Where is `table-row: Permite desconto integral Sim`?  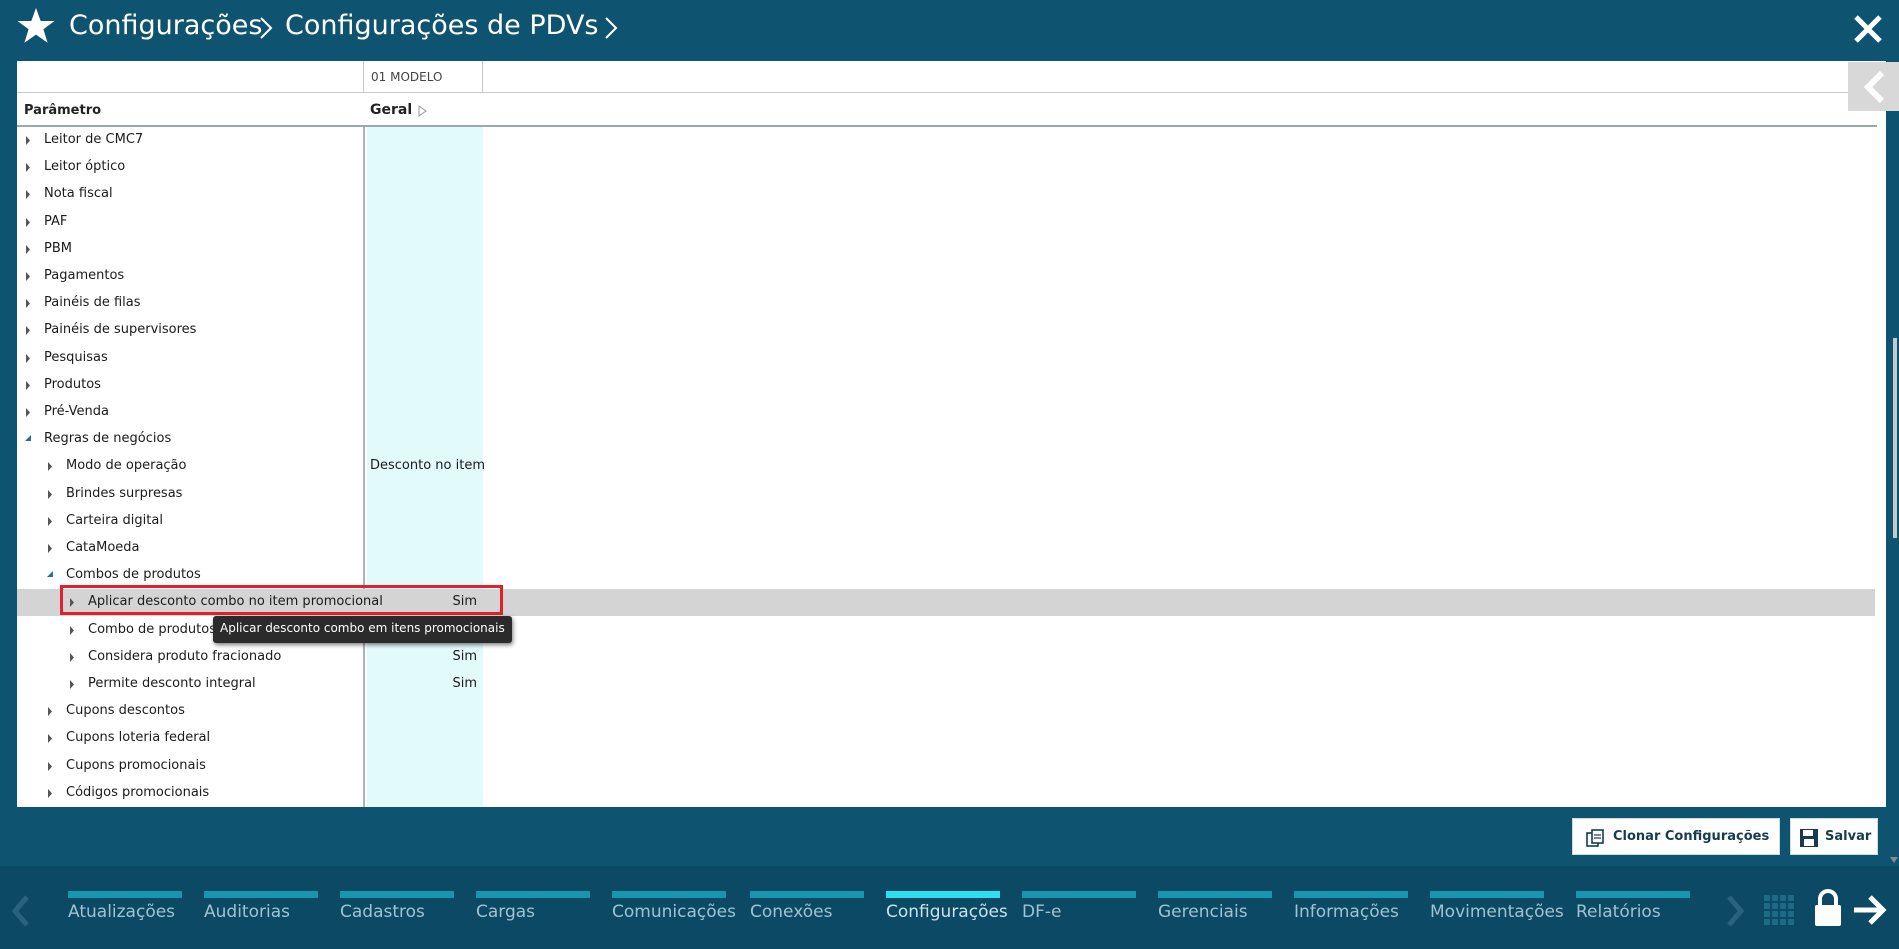 table-row: Permite desconto integral Sim is located at coordinates (946, 684).